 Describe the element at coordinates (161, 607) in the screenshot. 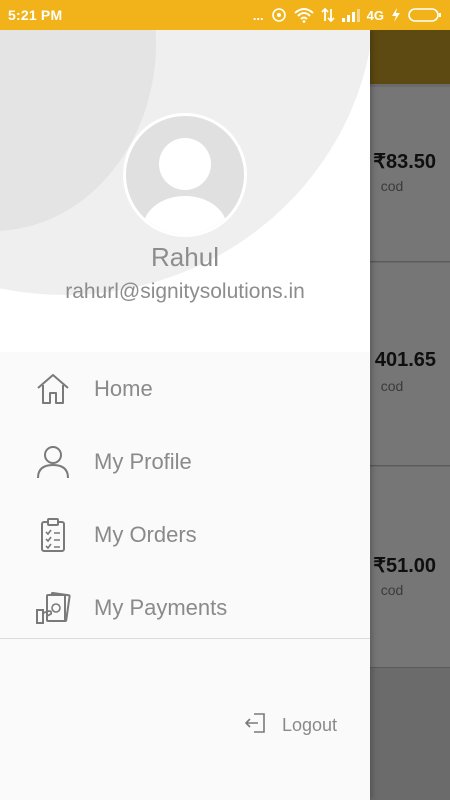

I see `menu-item-label: My Payments` at that location.